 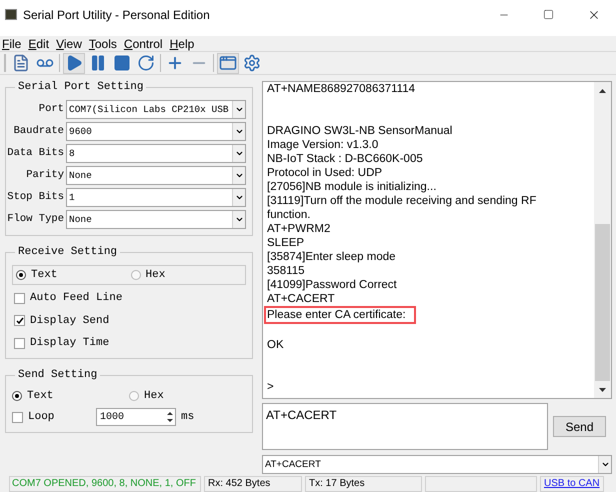 I want to click on log-line: OK, so click(x=275, y=345).